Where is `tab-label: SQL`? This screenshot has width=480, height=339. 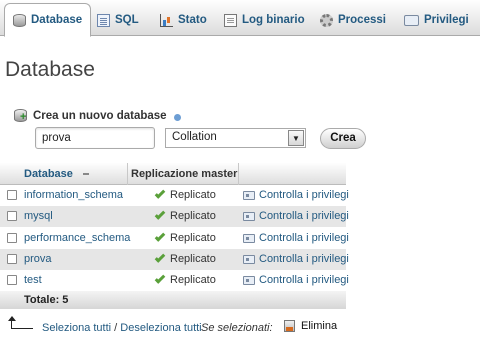 tab-label: SQL is located at coordinates (127, 20).